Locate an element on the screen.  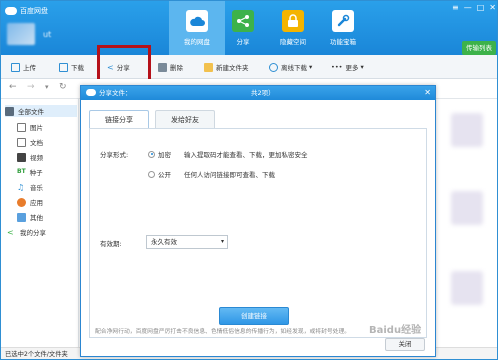
public-radio is located at coordinates (151, 174).